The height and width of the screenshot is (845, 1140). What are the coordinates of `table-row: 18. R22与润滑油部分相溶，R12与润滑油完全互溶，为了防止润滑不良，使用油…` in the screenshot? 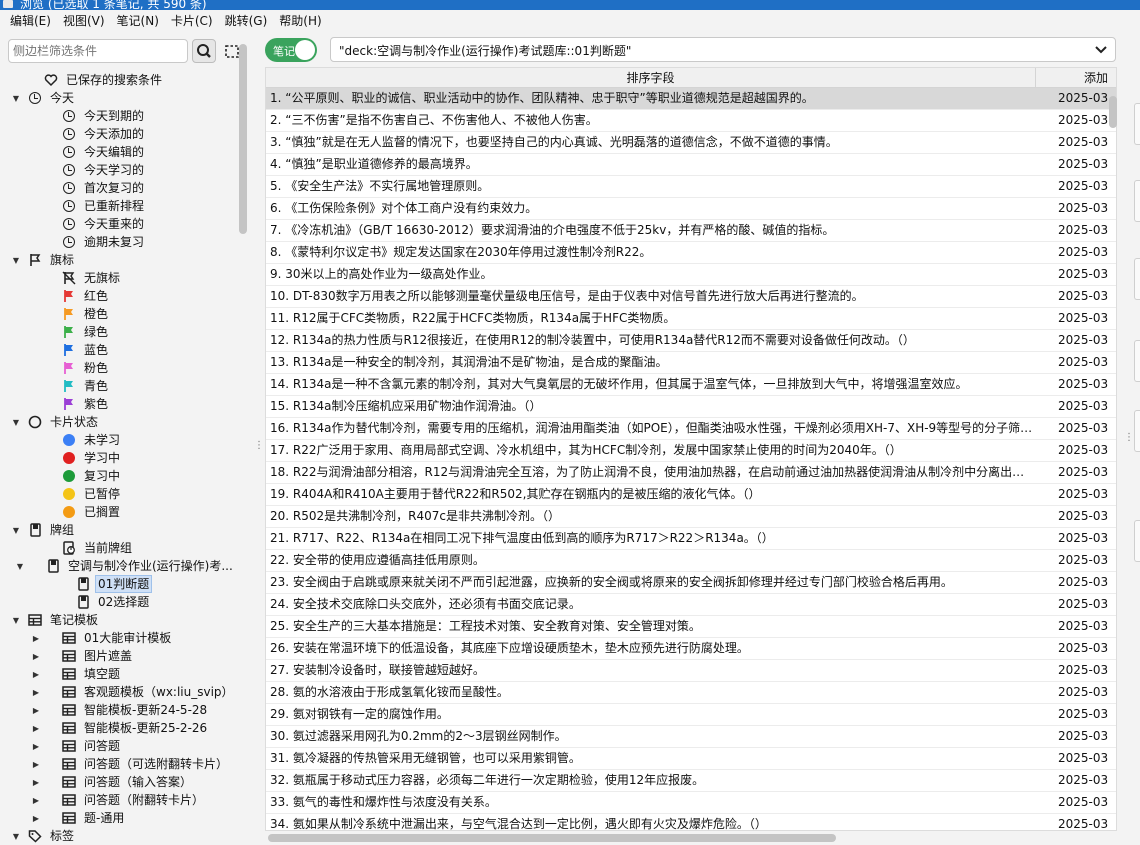 It's located at (691, 473).